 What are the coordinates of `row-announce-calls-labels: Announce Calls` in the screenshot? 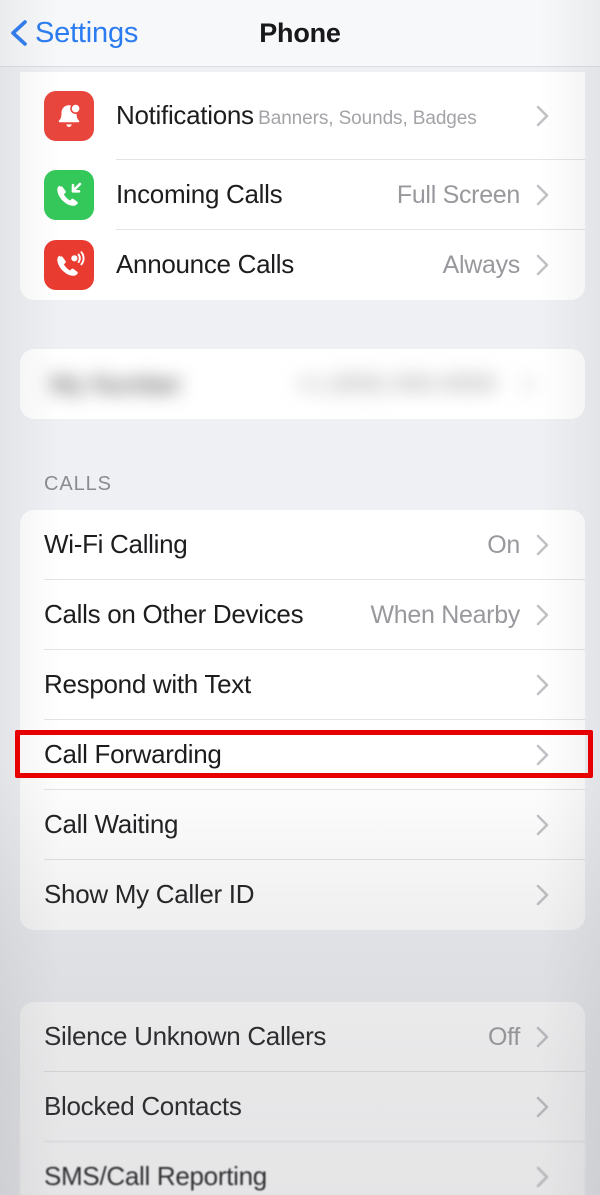 It's located at (279, 264).